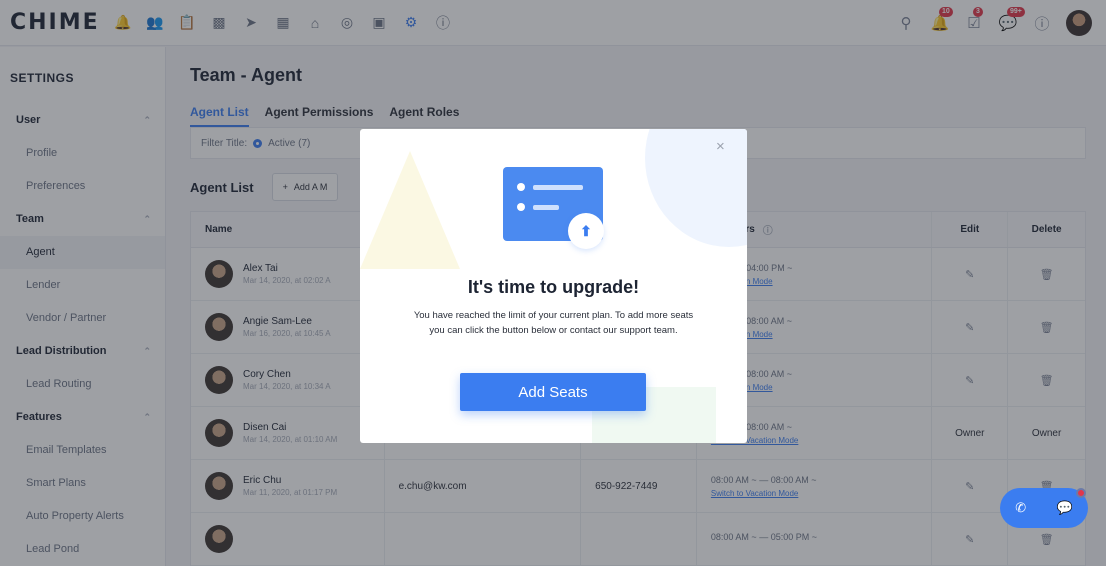 The image size is (1106, 566). Describe the element at coordinates (1081, 493) in the screenshot. I see `notification-dot` at that location.